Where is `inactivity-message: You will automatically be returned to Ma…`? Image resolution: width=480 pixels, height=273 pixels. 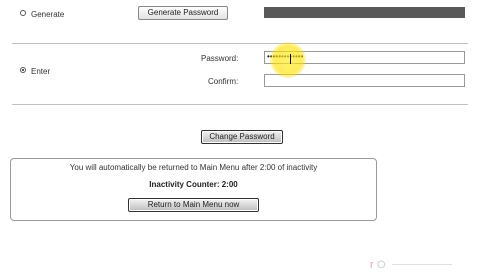
inactivity-message: You will automatically be returned to Ma… is located at coordinates (193, 167).